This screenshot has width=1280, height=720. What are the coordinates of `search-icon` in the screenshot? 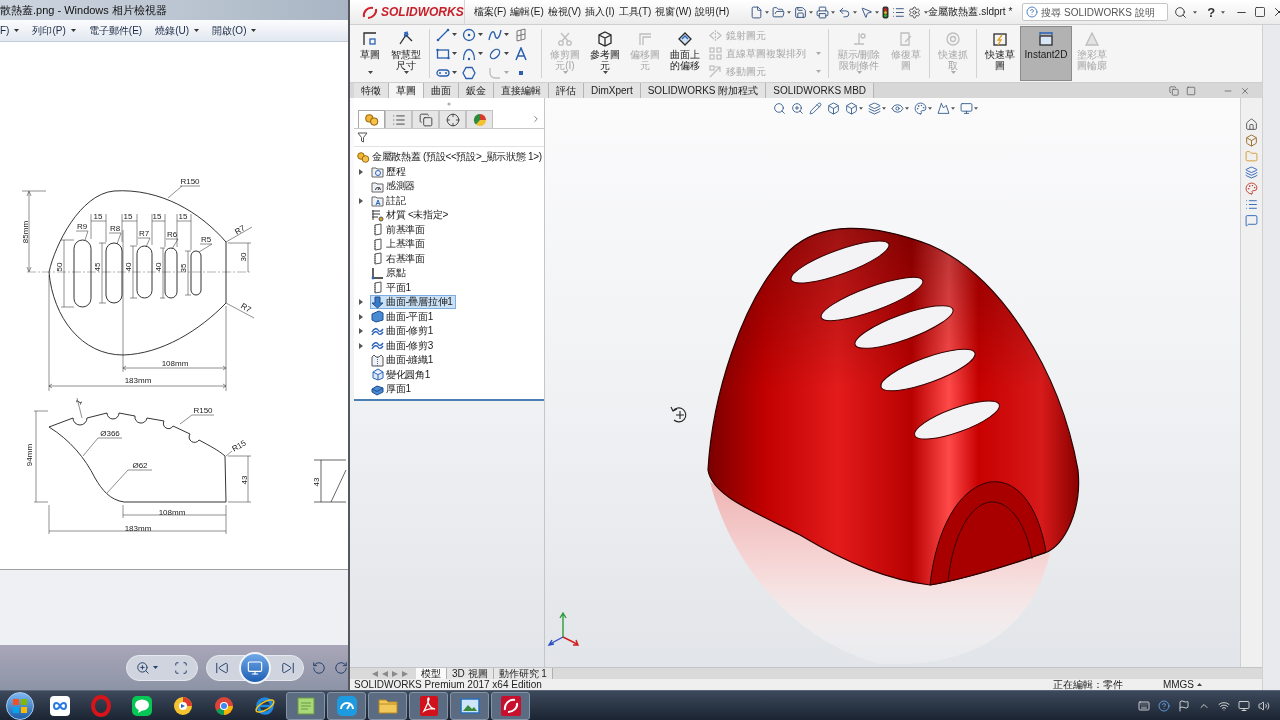 It's located at (1181, 12).